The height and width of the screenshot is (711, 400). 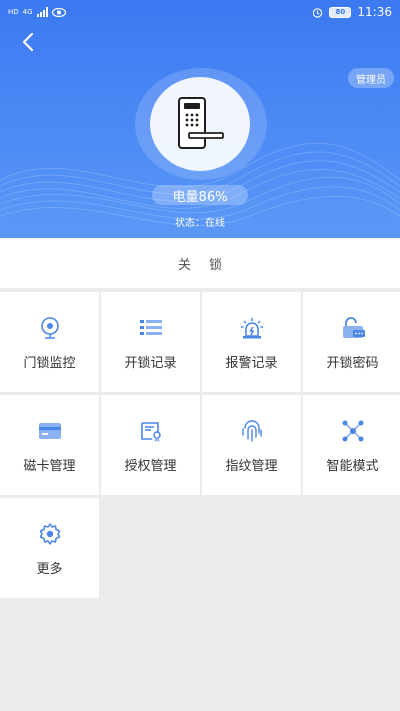 I want to click on card-icon, so click(x=50, y=431).